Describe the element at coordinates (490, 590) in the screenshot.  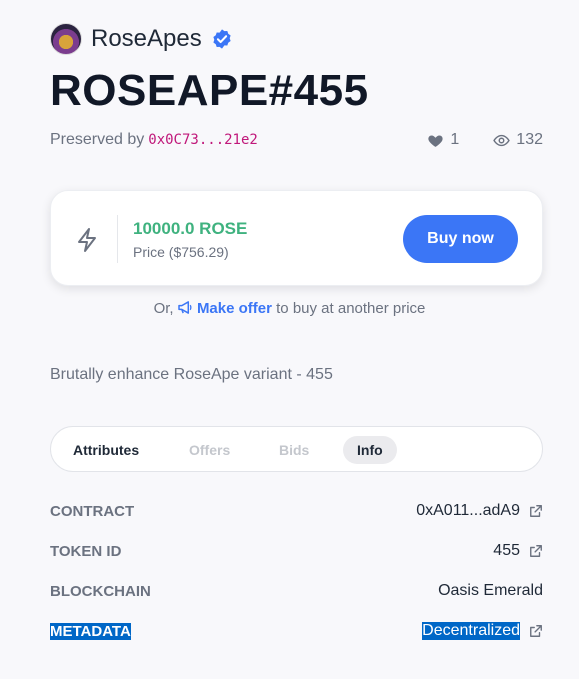
I see `blockchain-value: Oasis Emerald` at that location.